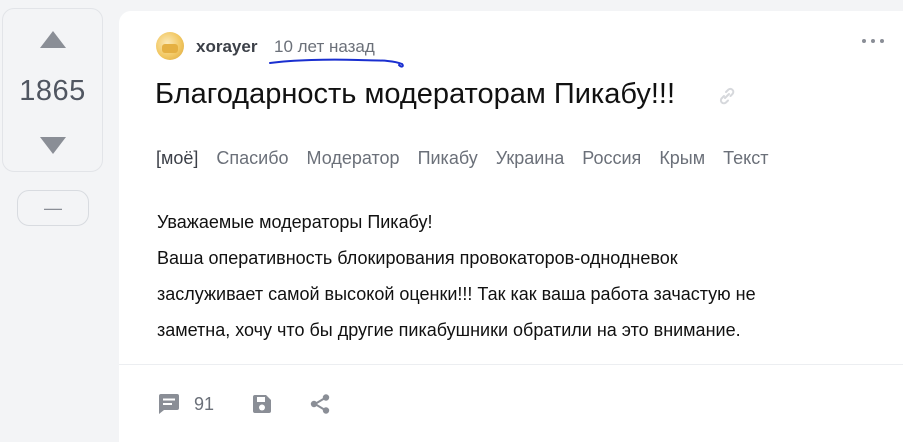  What do you see at coordinates (262, 404) in the screenshot?
I see `save-icon` at bounding box center [262, 404].